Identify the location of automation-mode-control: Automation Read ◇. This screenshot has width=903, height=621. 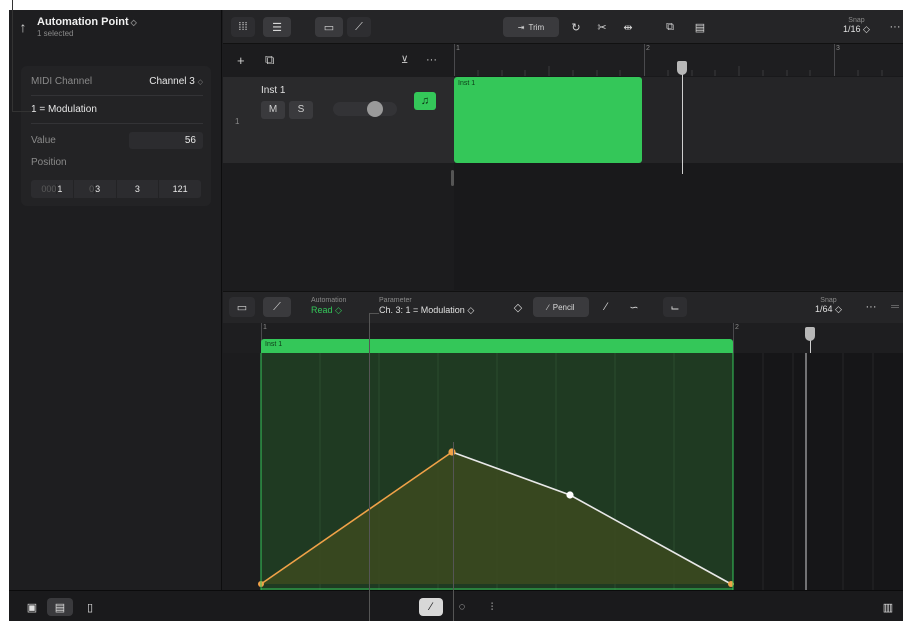
(328, 305).